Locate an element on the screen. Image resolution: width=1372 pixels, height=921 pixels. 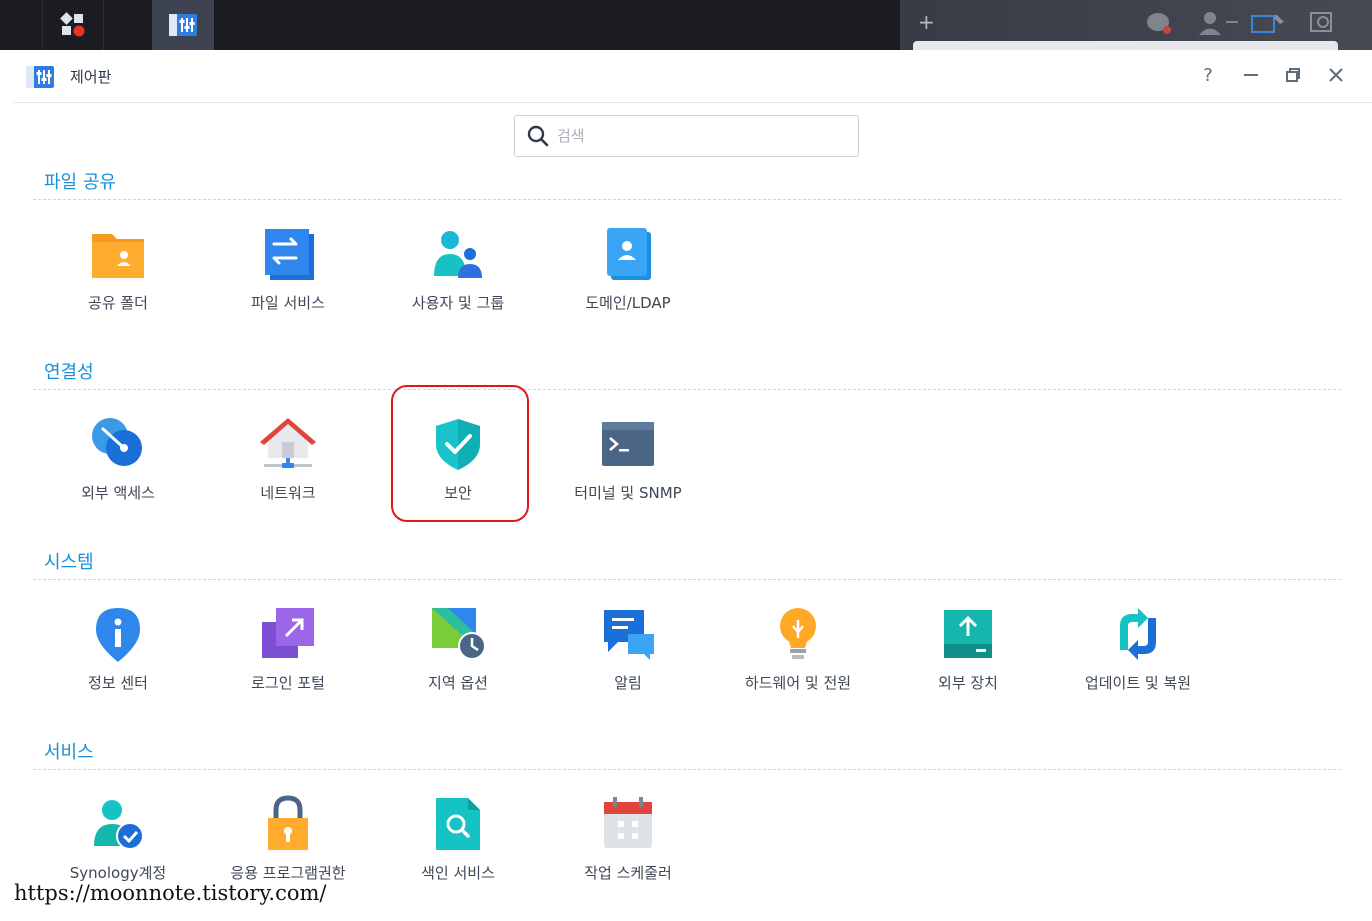
terminal-icon is located at coordinates (628, 444).